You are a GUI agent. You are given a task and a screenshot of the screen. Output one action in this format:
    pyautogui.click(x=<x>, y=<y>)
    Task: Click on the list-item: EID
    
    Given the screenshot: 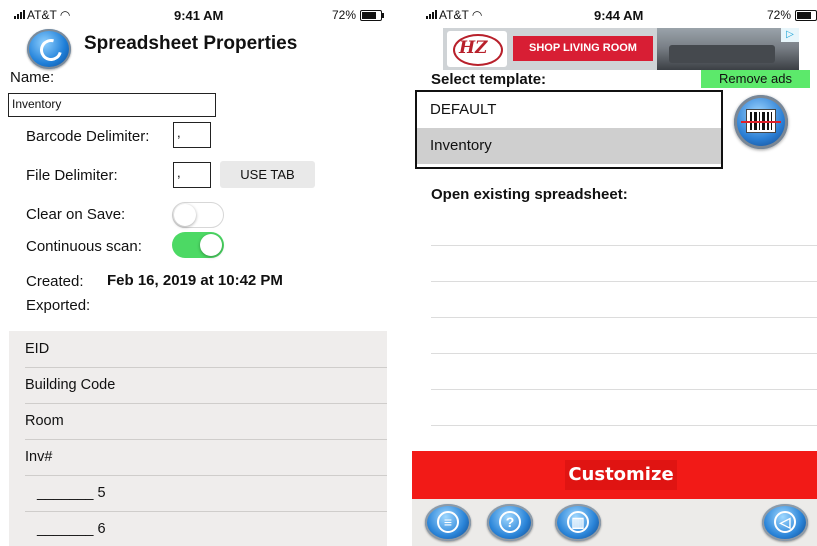 What is the action you would take?
    pyautogui.click(x=198, y=349)
    